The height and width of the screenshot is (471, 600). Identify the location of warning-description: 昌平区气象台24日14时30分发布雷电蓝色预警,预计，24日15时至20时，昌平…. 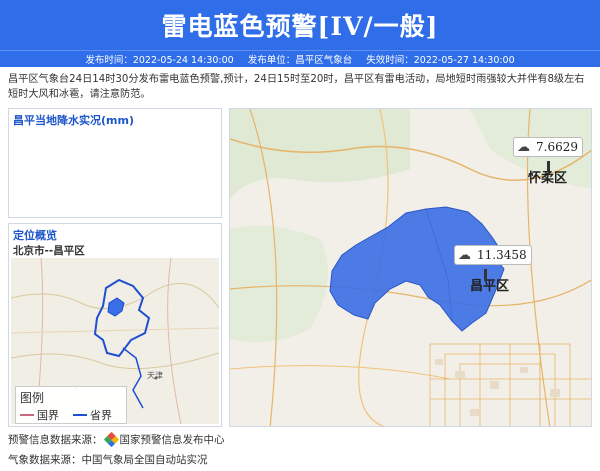
(296, 87).